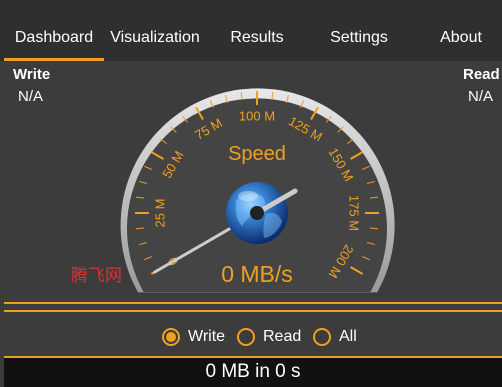 The height and width of the screenshot is (387, 502). Describe the element at coordinates (253, 311) in the screenshot. I see `divider-bottom` at that location.